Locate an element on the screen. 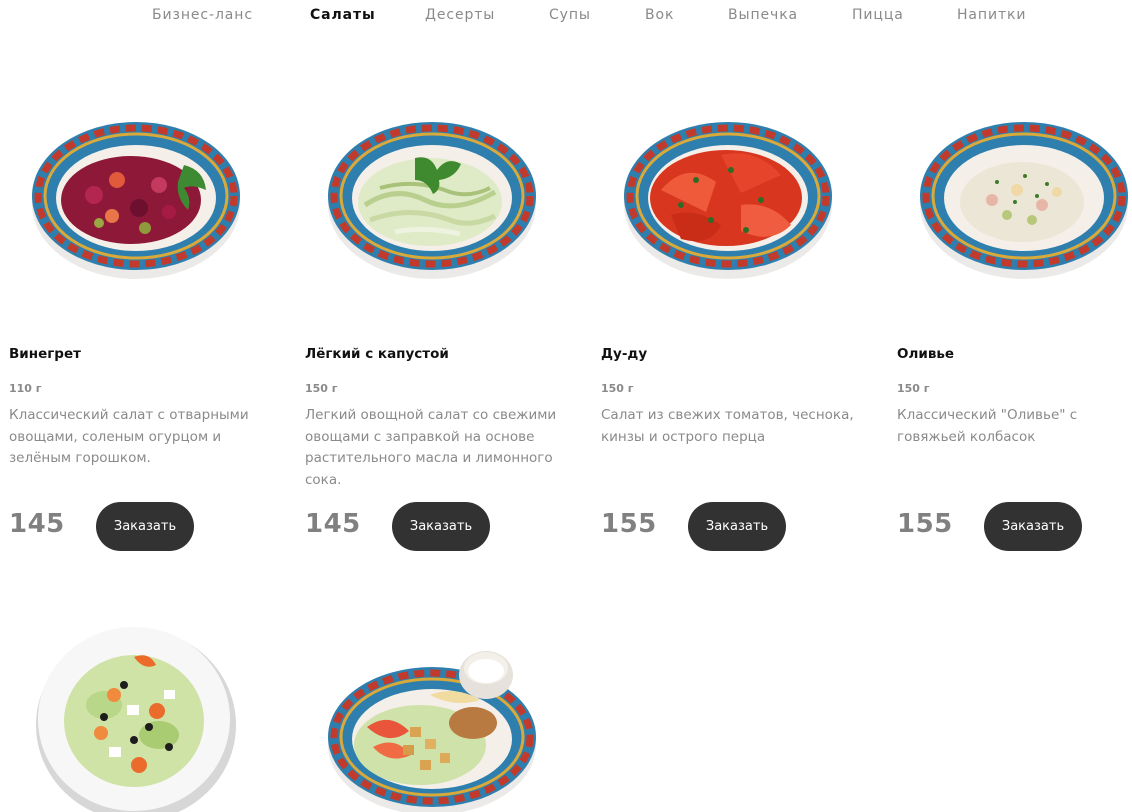  product-title: Винегрет is located at coordinates (45, 354).